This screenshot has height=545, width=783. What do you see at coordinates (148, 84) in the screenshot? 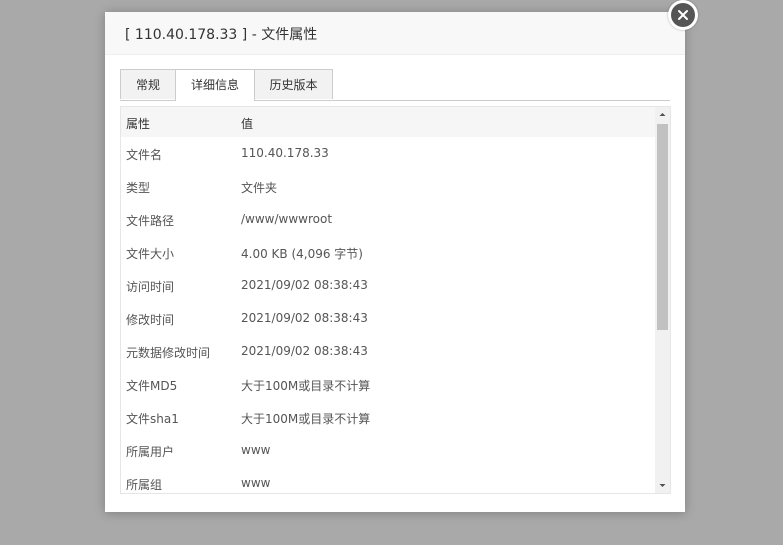
I see `tab-general: 常规` at bounding box center [148, 84].